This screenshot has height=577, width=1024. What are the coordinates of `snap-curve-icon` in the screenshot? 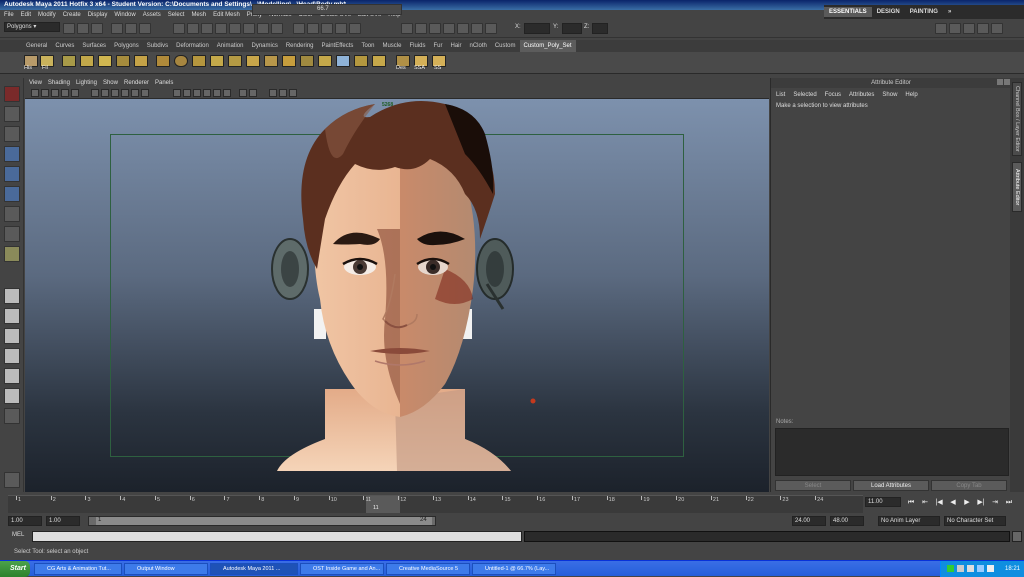 It's located at (313, 28).